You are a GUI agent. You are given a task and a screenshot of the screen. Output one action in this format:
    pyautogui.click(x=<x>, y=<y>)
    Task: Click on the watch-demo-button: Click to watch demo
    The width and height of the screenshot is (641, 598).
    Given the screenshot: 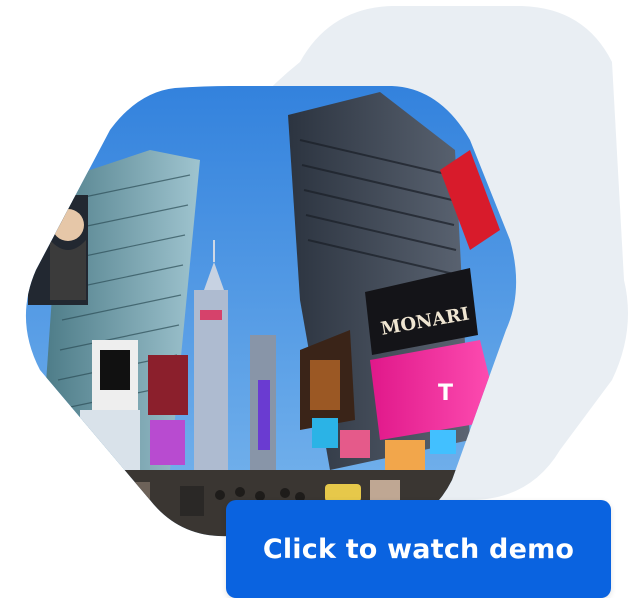 What is the action you would take?
    pyautogui.click(x=418, y=549)
    